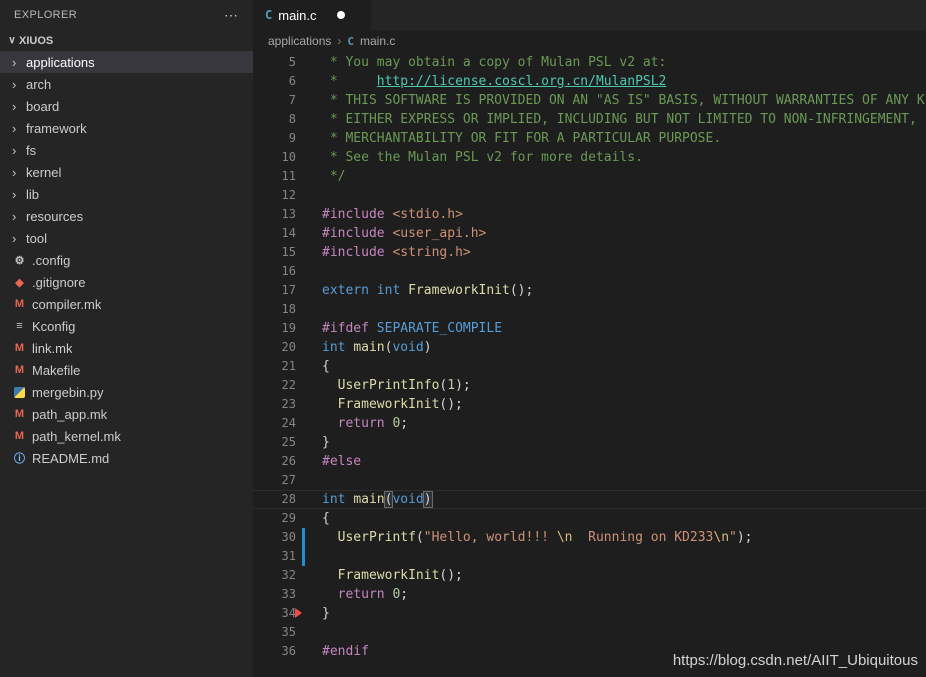  What do you see at coordinates (126, 260) in the screenshot?
I see `sidebar-file-.config: ⚙ .config` at bounding box center [126, 260].